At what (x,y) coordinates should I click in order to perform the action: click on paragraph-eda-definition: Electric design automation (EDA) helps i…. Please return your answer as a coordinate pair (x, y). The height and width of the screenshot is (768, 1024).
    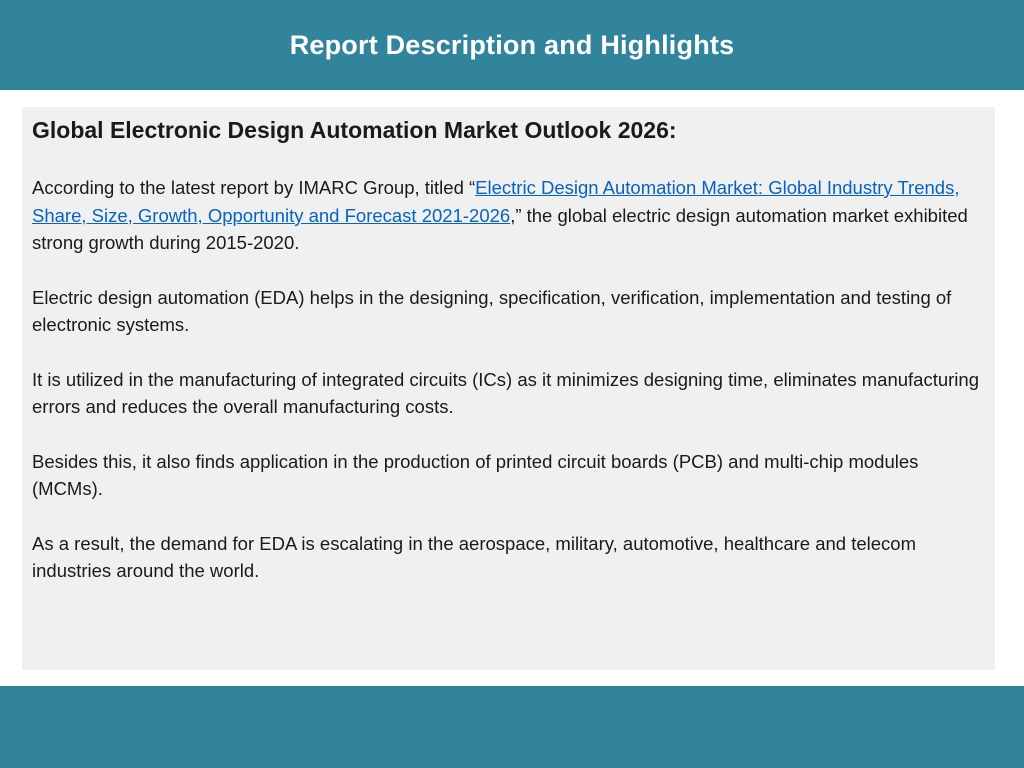
    Looking at the image, I should click on (492, 311).